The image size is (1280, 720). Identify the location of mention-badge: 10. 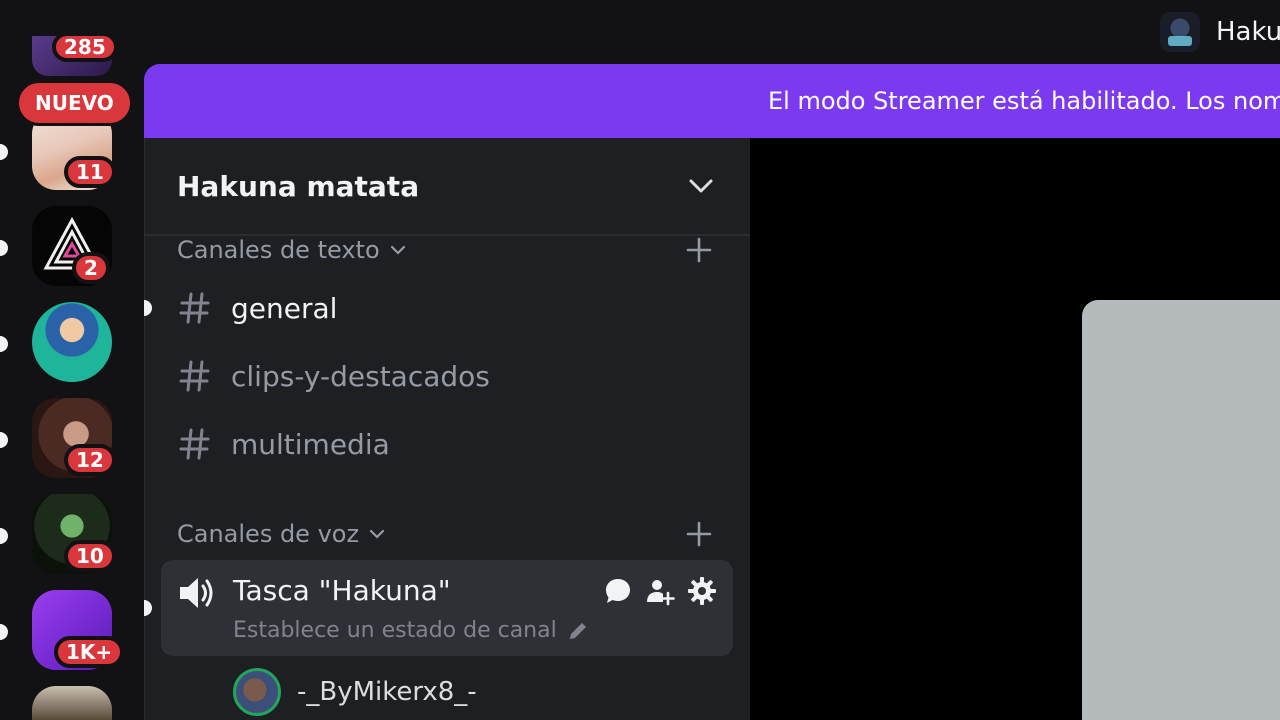
(90, 556).